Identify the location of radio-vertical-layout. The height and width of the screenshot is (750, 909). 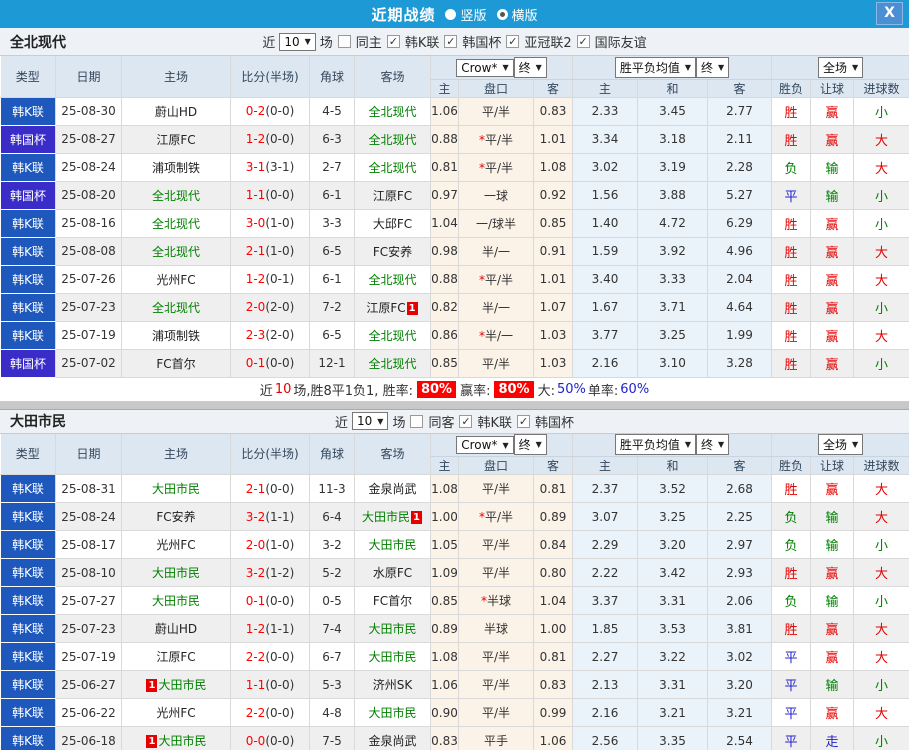
(451, 14).